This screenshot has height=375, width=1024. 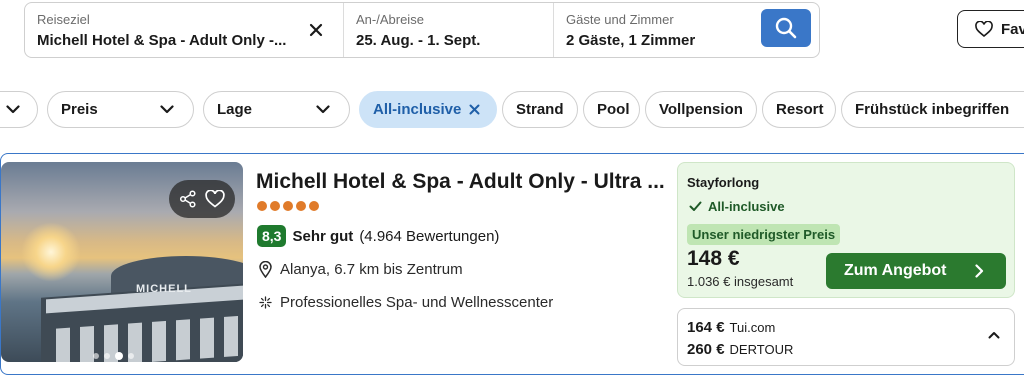 I want to click on hotel-photo: MICHELL, so click(x=122, y=262).